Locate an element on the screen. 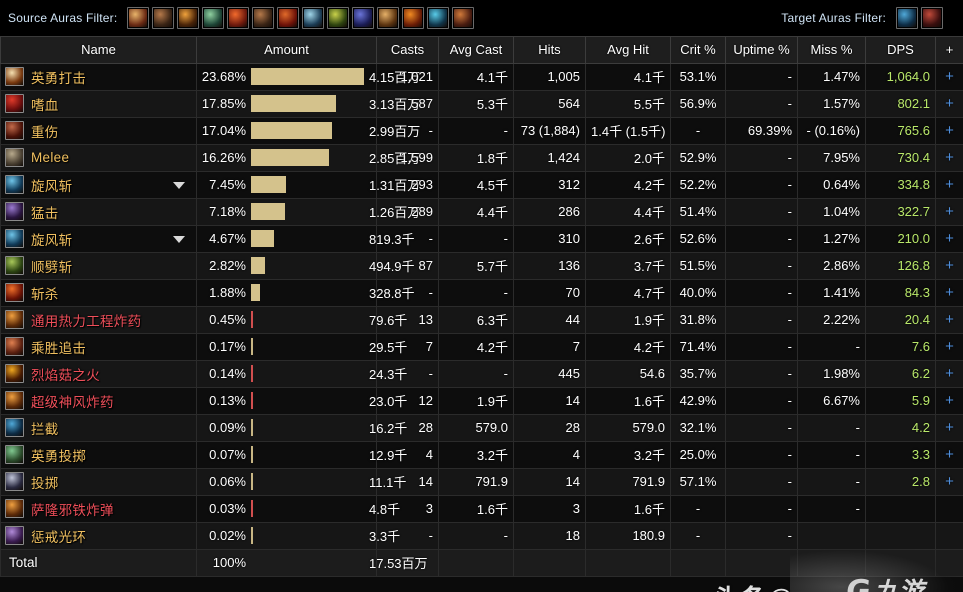 The image size is (963, 592). spell-icon-victory-rush is located at coordinates (14, 346).